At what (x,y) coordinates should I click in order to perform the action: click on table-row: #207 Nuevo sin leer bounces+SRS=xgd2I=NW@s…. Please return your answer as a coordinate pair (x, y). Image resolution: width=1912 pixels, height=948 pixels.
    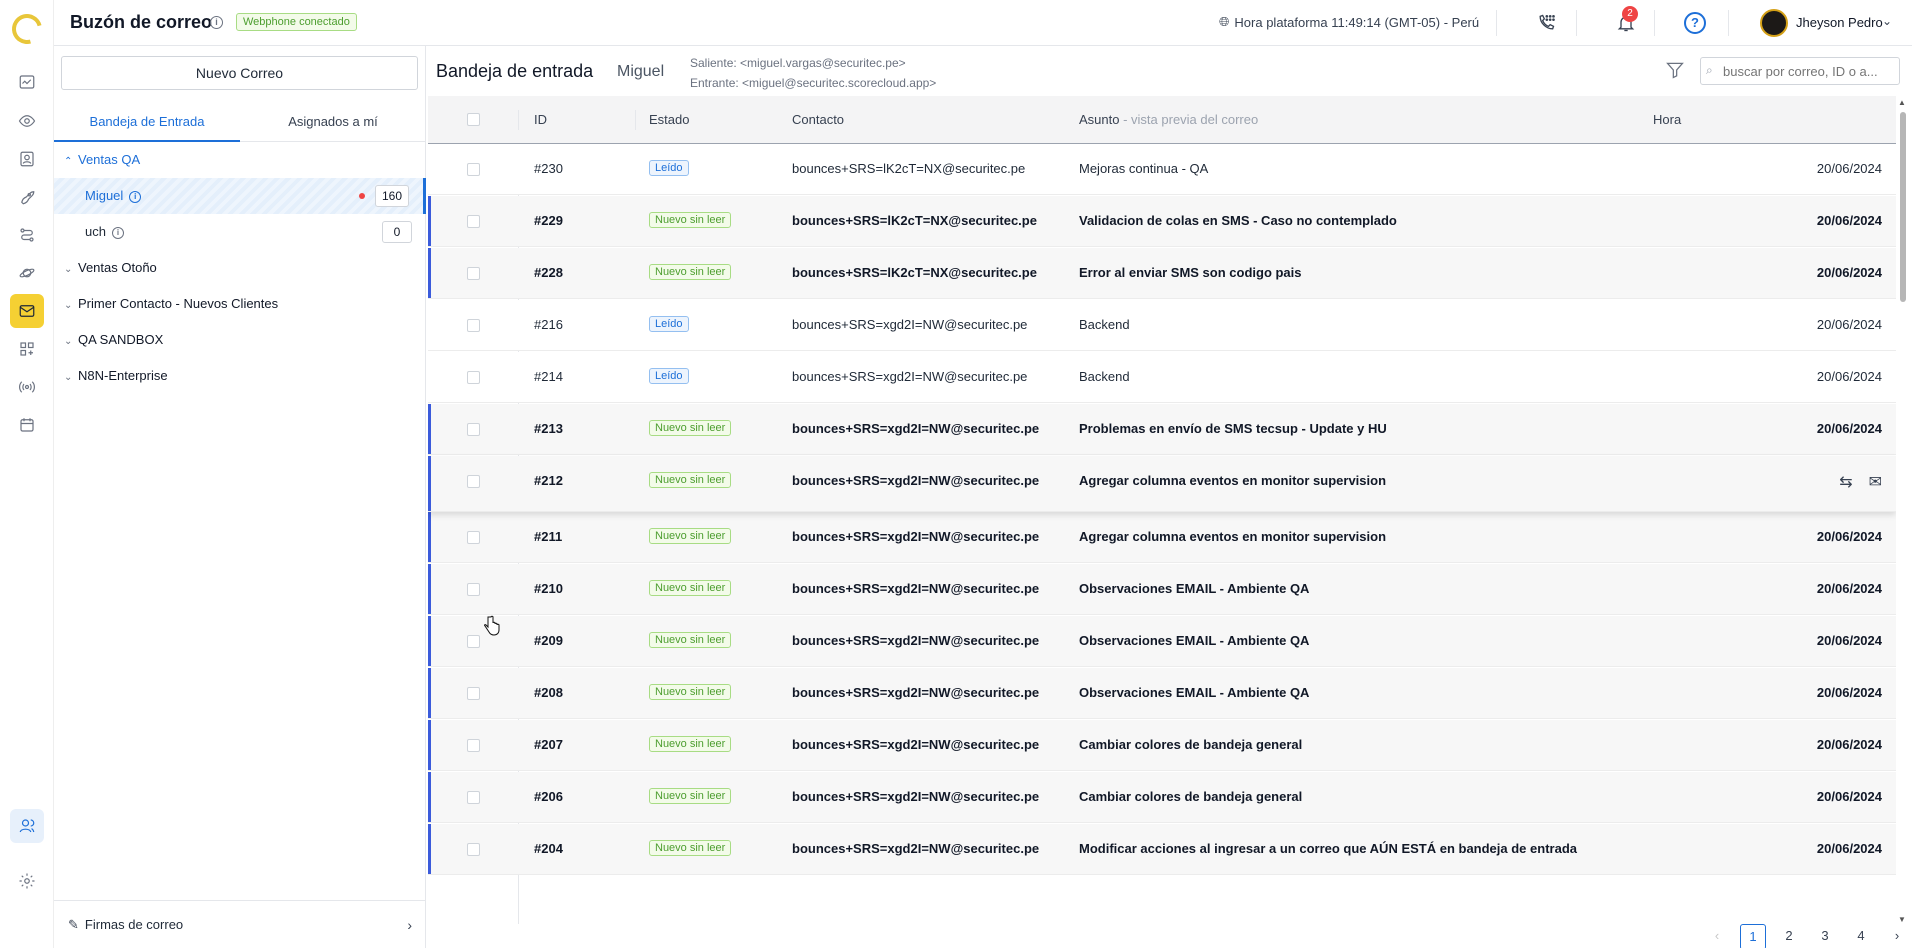
    Looking at the image, I should click on (1162, 745).